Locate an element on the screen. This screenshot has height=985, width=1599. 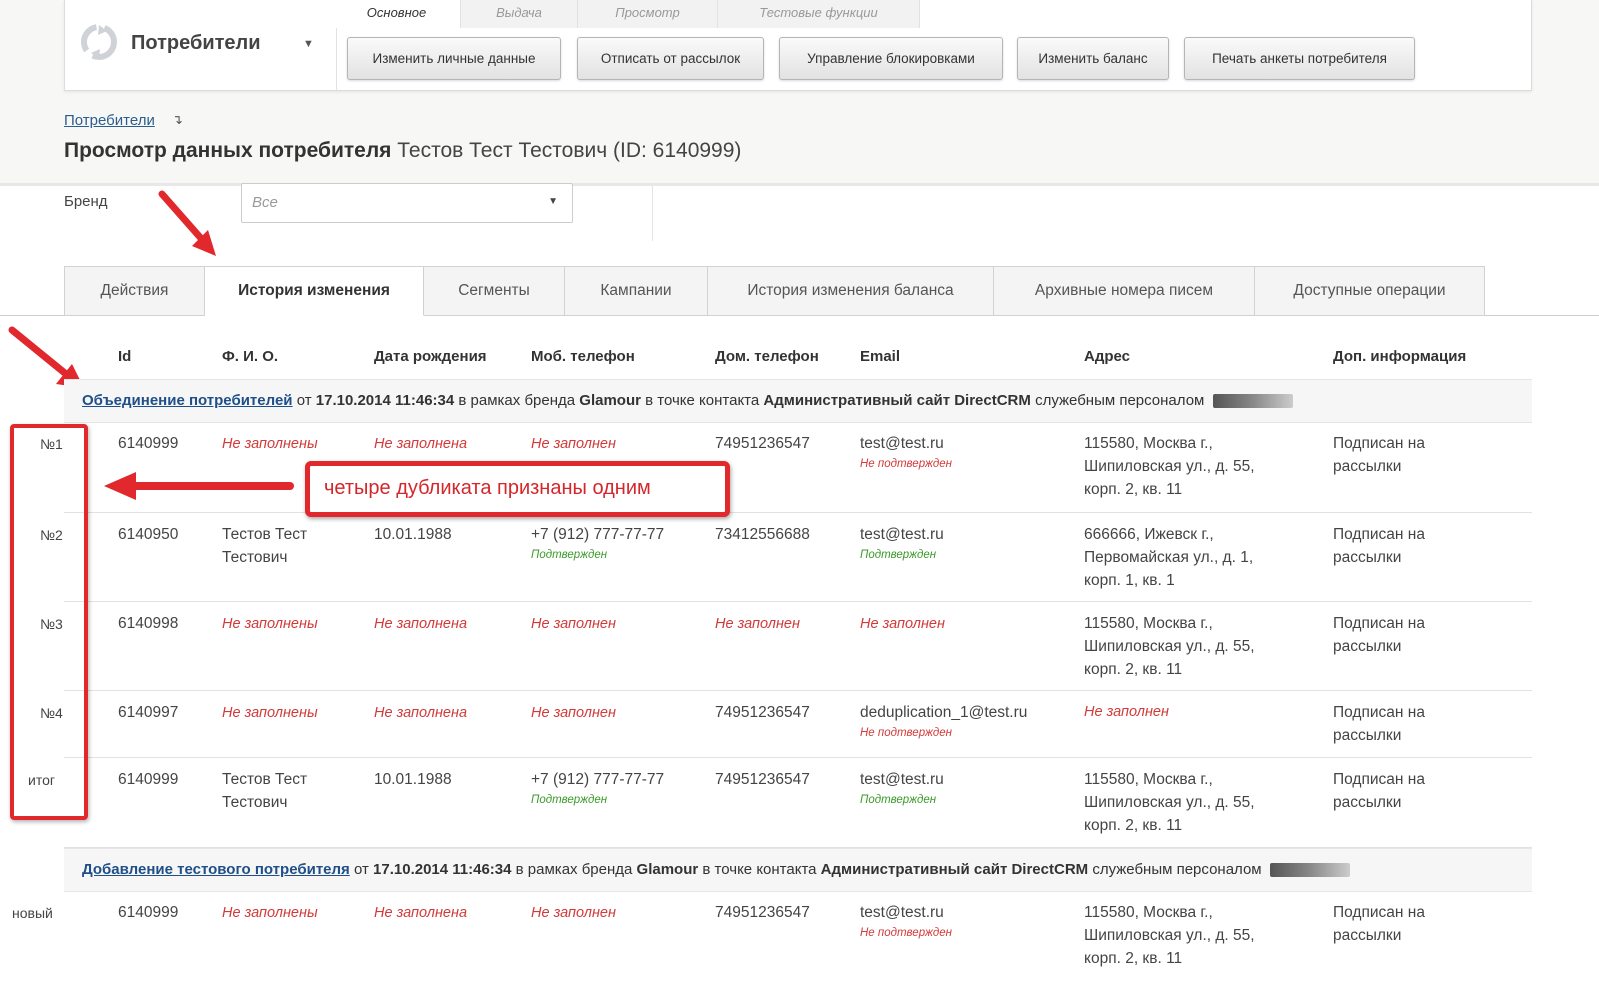
address-line: корп. 1, кв. 1 is located at coordinates (1129, 580).